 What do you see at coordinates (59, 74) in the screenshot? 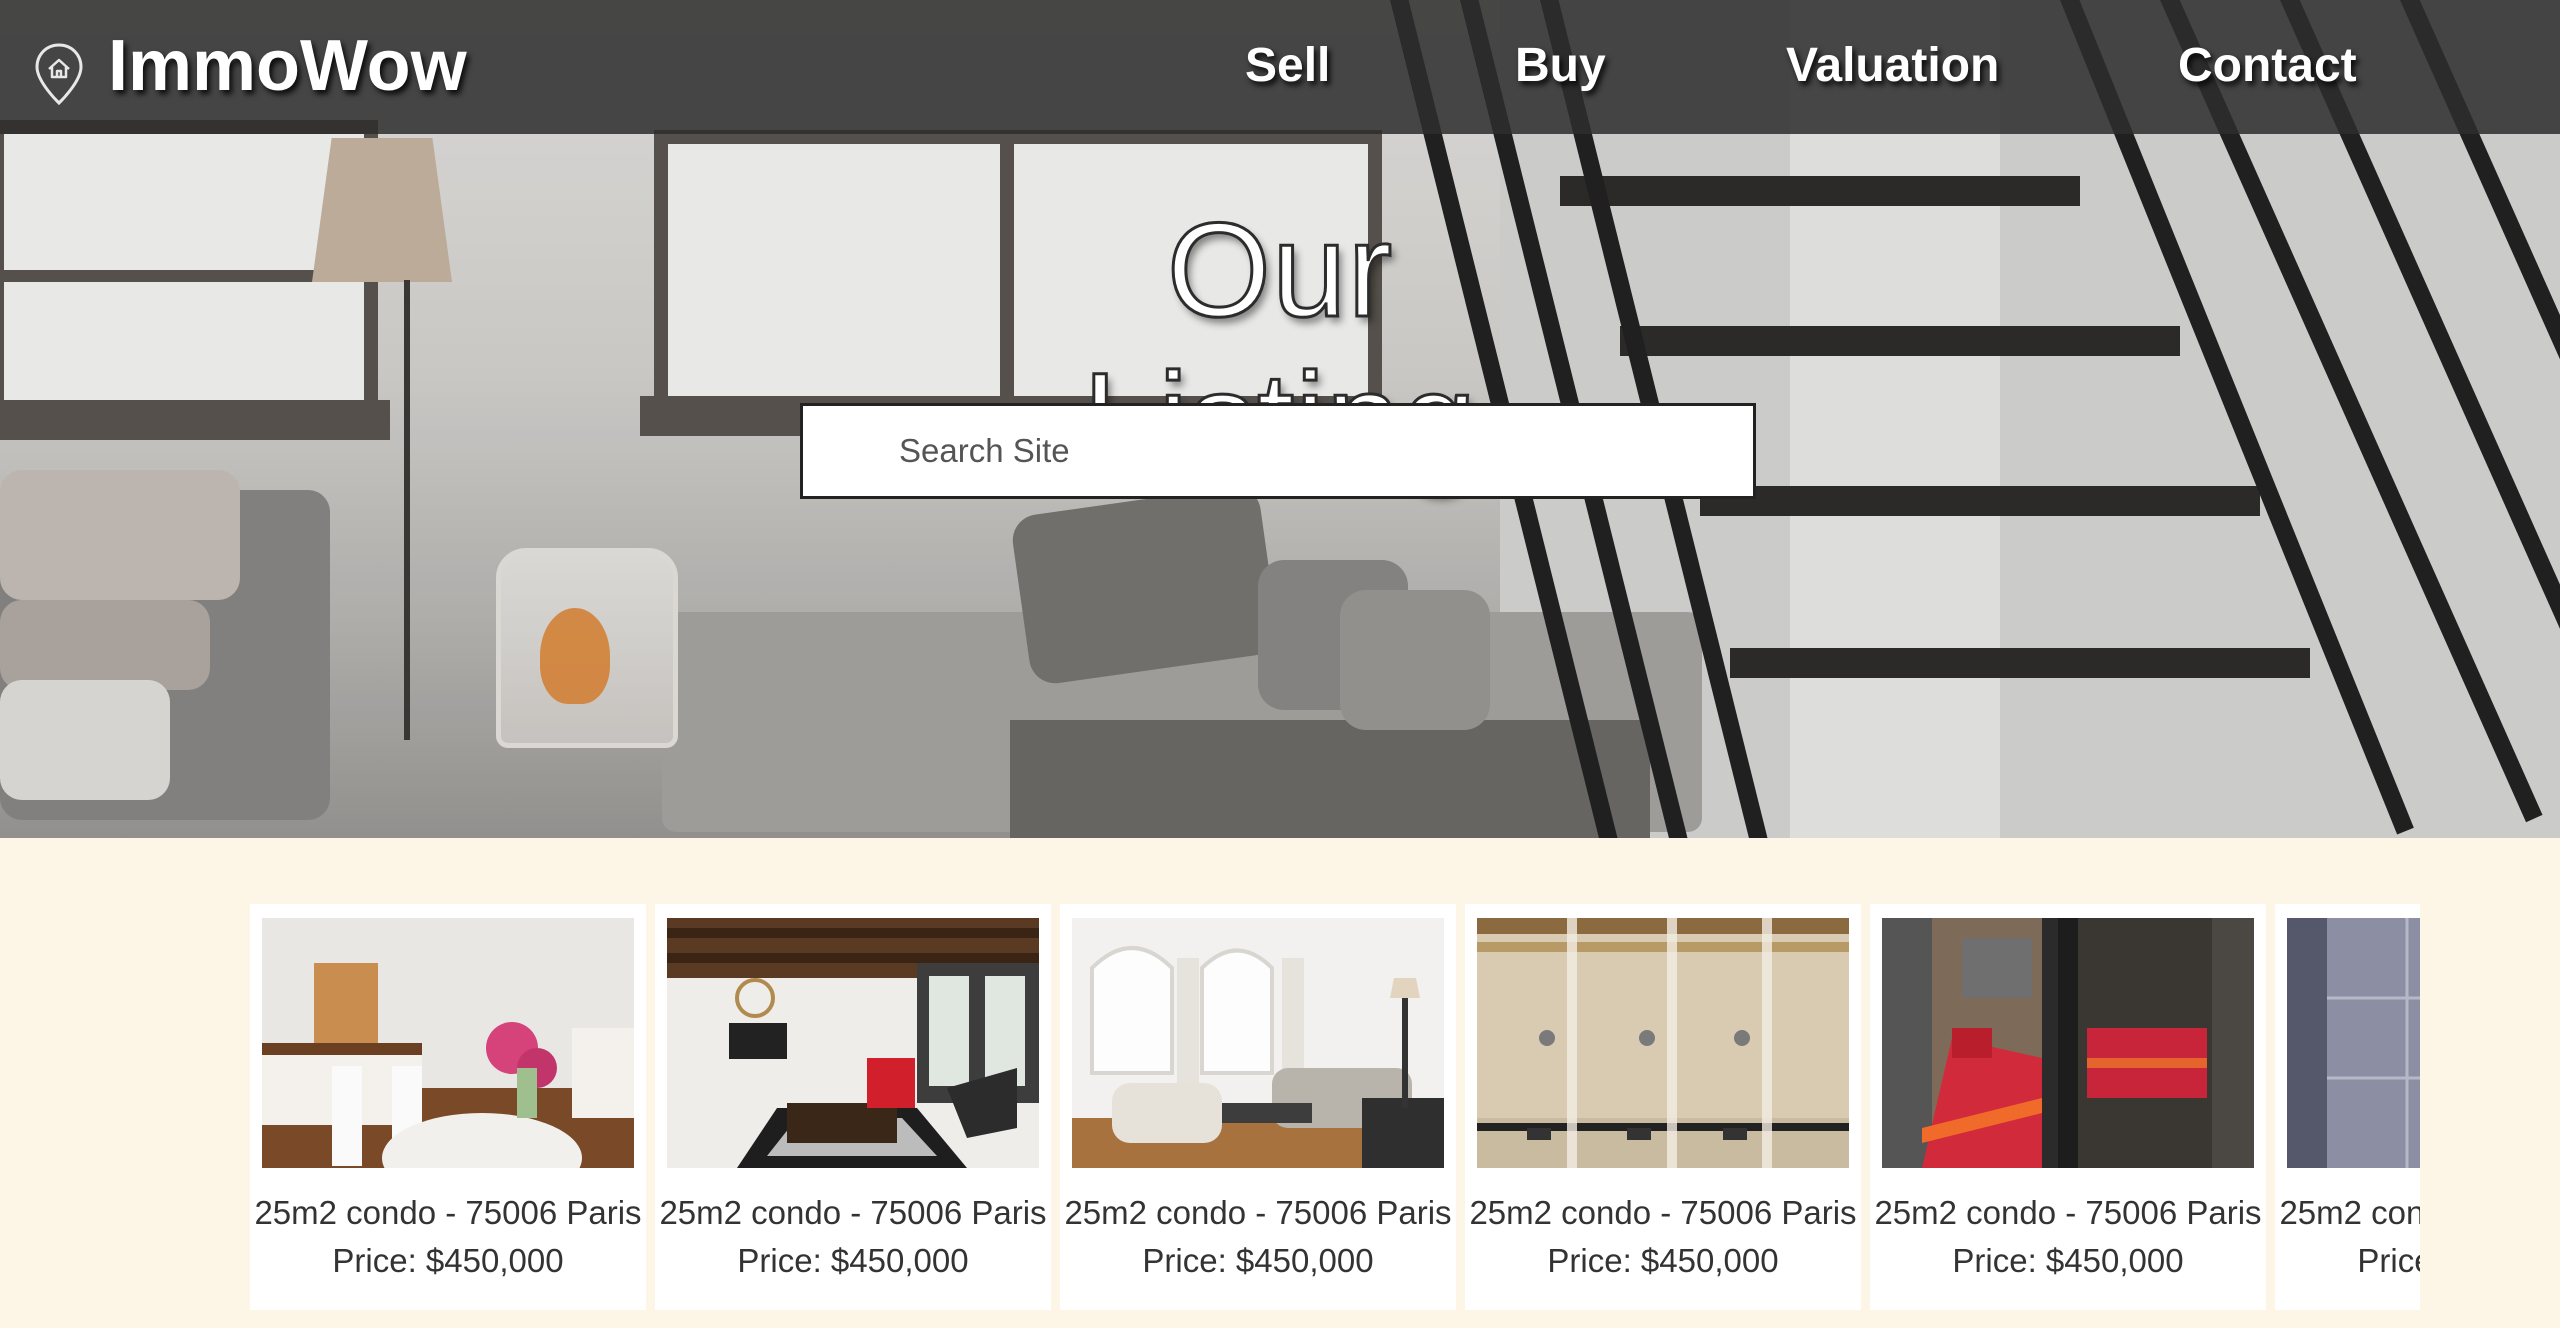
I see `home-pin-icon` at bounding box center [59, 74].